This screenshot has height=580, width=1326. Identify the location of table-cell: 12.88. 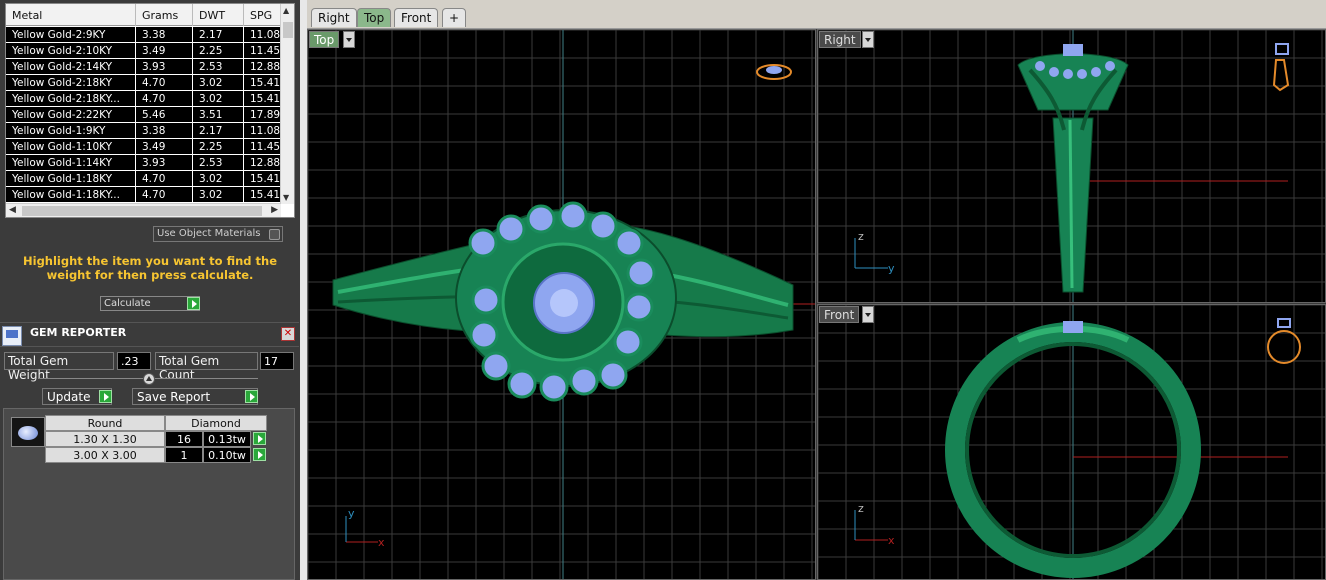
(265, 67).